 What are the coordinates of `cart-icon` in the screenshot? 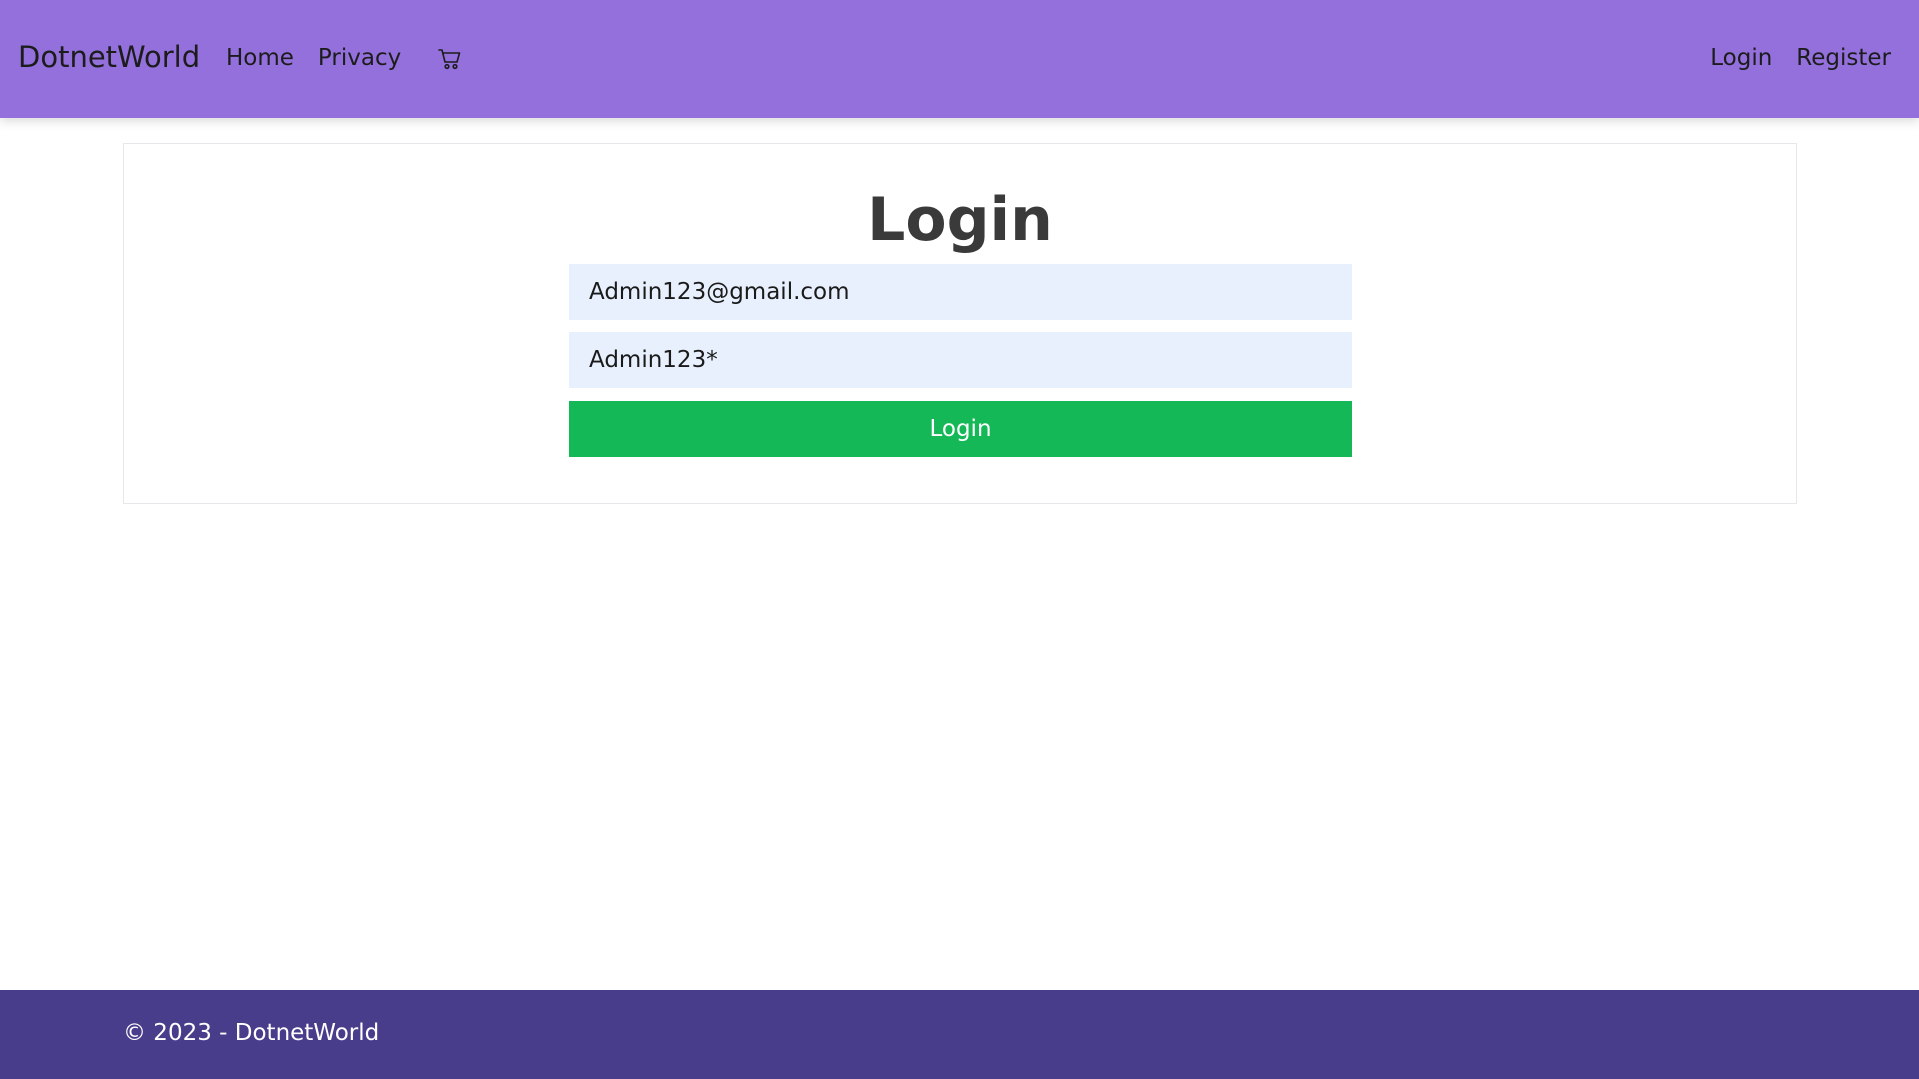 It's located at (450, 59).